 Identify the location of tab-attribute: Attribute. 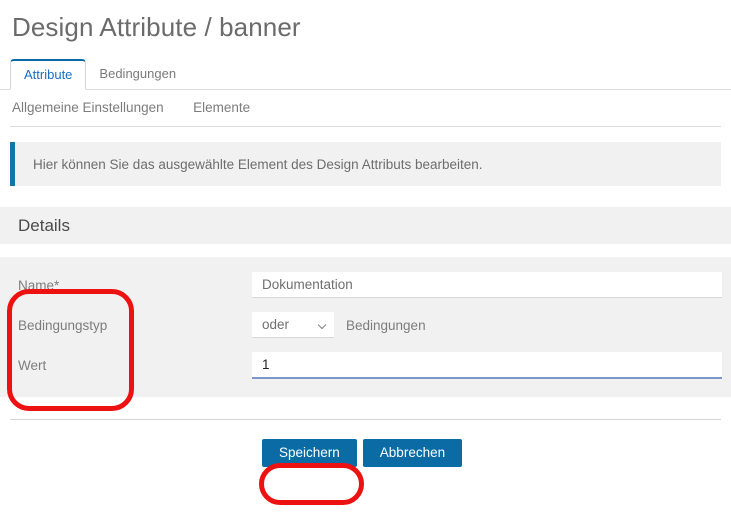
(48, 74).